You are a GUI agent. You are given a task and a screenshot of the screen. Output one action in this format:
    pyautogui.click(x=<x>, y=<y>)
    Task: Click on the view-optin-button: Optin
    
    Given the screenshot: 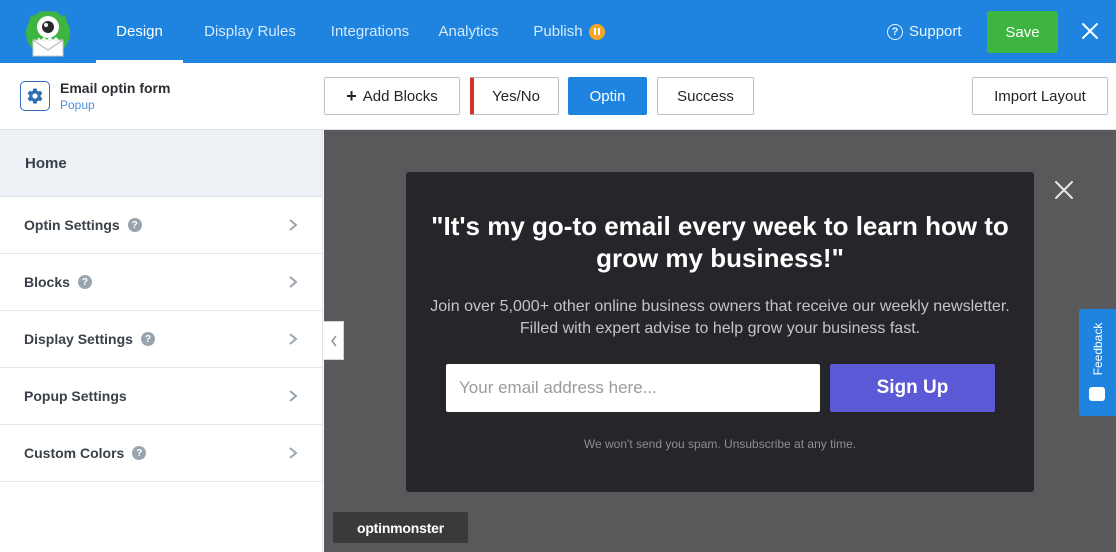 What is the action you would take?
    pyautogui.click(x=607, y=96)
    